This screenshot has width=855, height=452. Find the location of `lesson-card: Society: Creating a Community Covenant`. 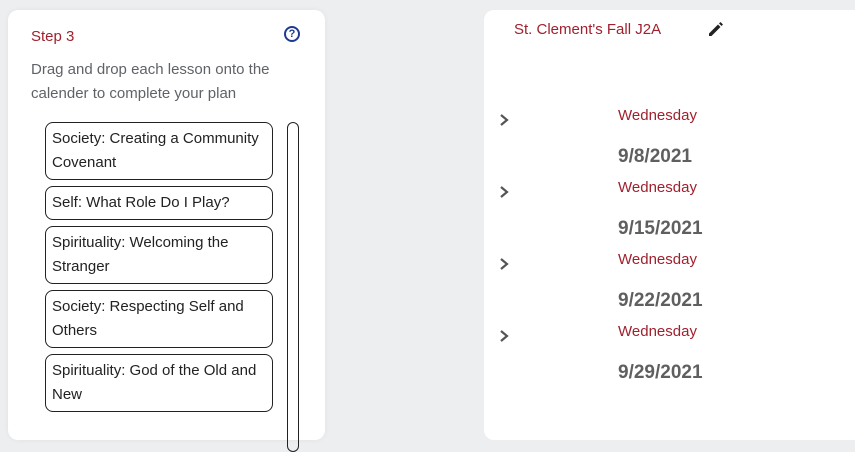

lesson-card: Society: Creating a Community Covenant is located at coordinates (159, 151).